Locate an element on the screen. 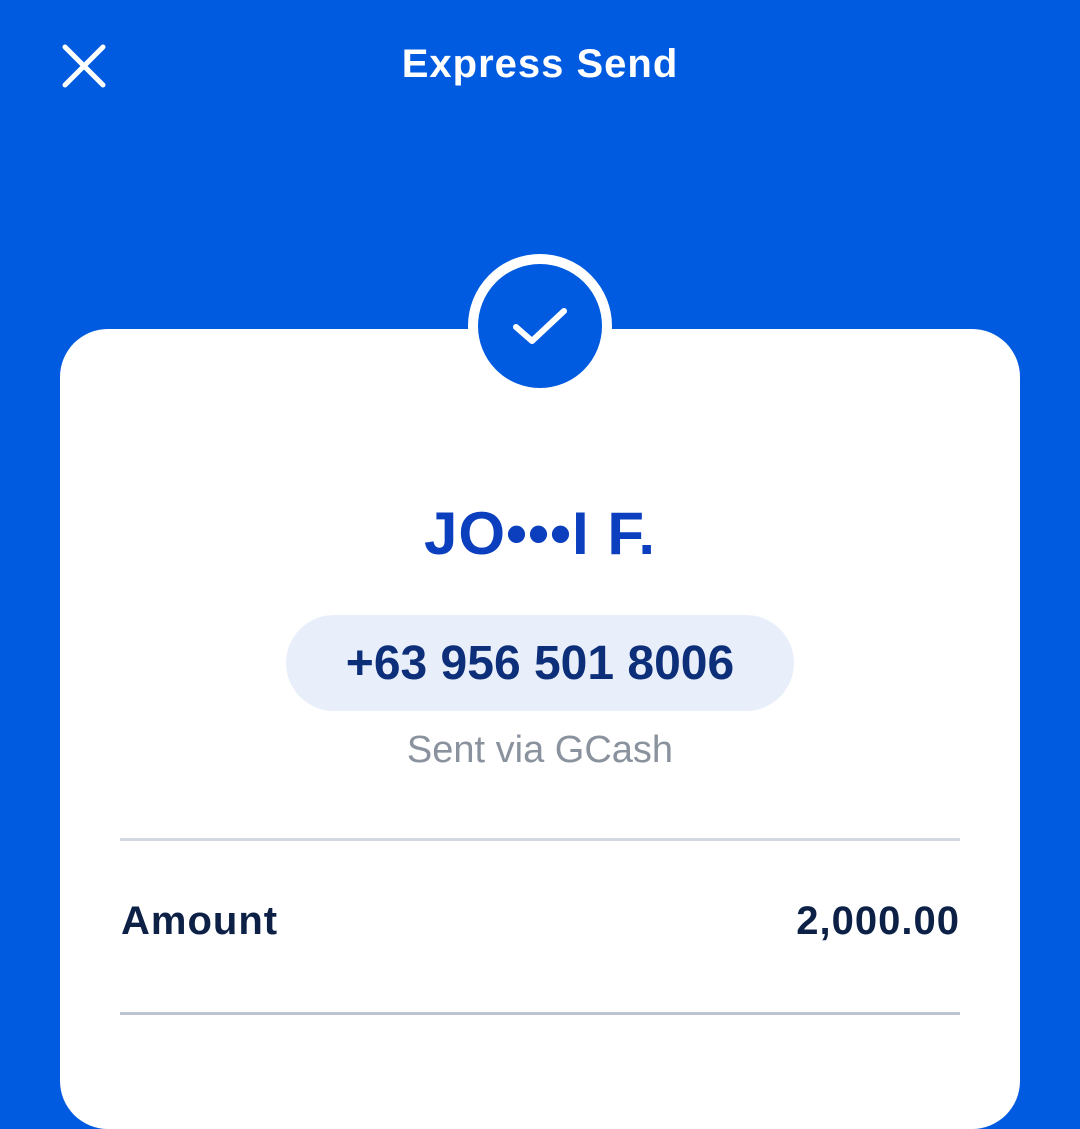 Image resolution: width=1080 pixels, height=1129 pixels. checkmark-icon is located at coordinates (540, 326).